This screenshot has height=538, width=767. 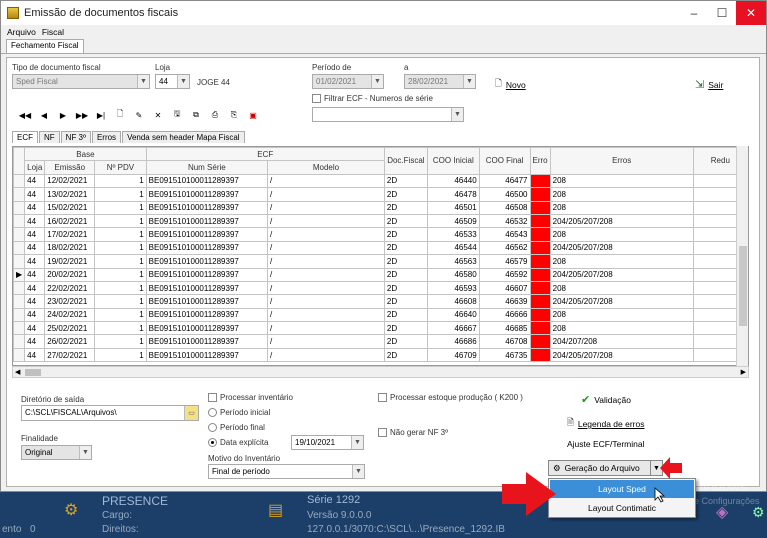 What do you see at coordinates (671, 468) in the screenshot?
I see `red-arrow-annotation-small` at bounding box center [671, 468].